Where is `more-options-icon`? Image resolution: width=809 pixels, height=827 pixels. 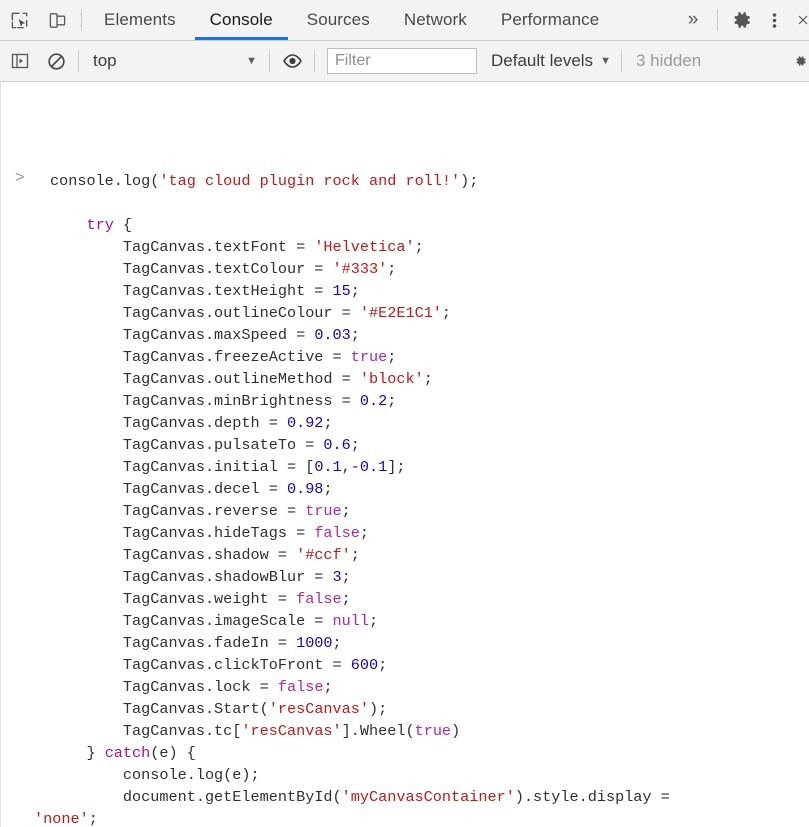 more-options-icon is located at coordinates (774, 20).